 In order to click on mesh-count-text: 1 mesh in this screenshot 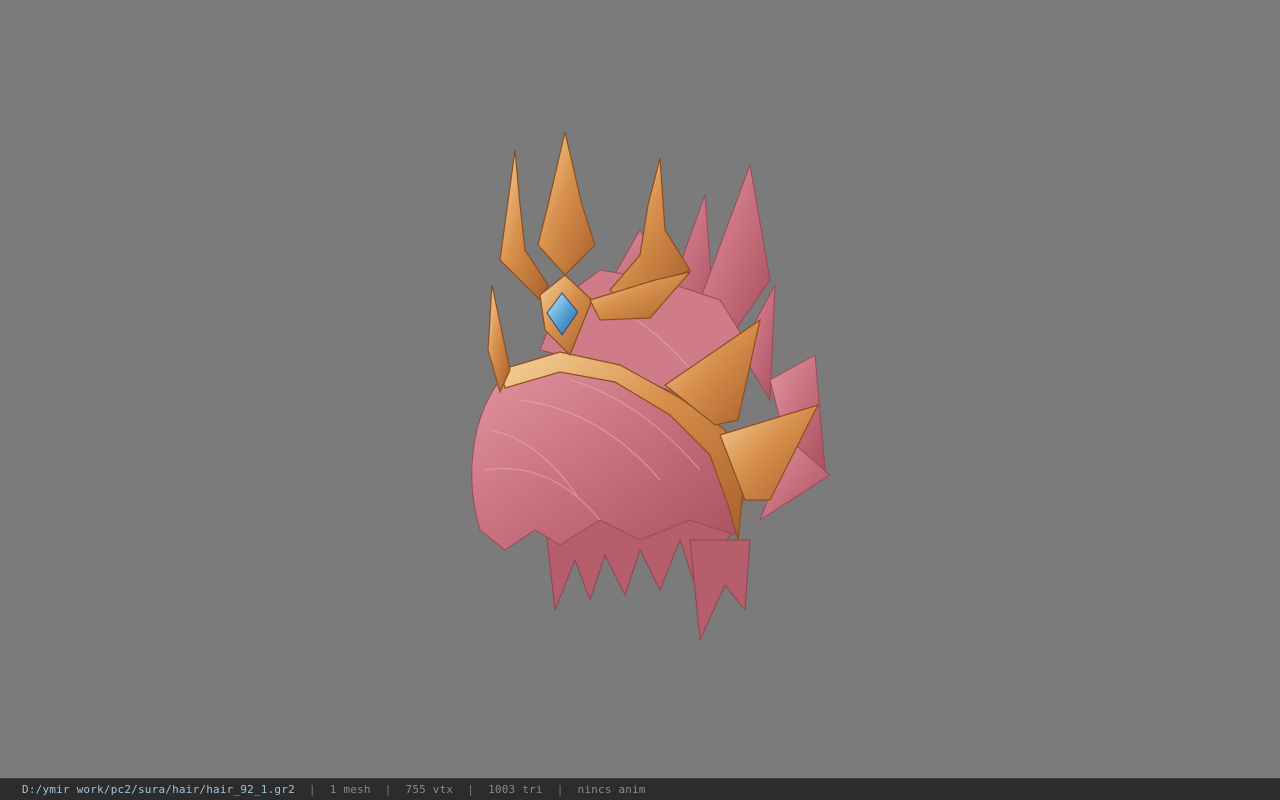, I will do `click(350, 789)`.